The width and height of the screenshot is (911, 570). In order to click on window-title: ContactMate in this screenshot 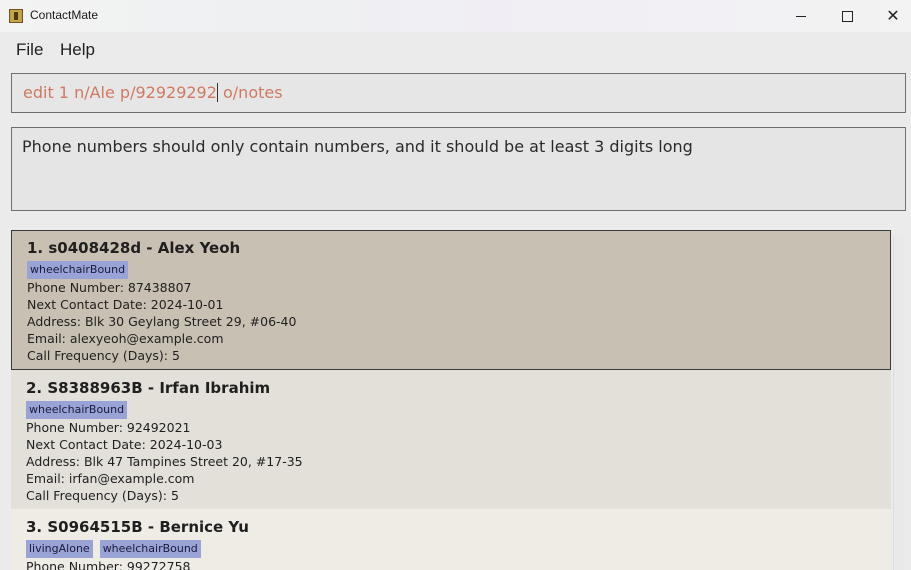, I will do `click(64, 15)`.